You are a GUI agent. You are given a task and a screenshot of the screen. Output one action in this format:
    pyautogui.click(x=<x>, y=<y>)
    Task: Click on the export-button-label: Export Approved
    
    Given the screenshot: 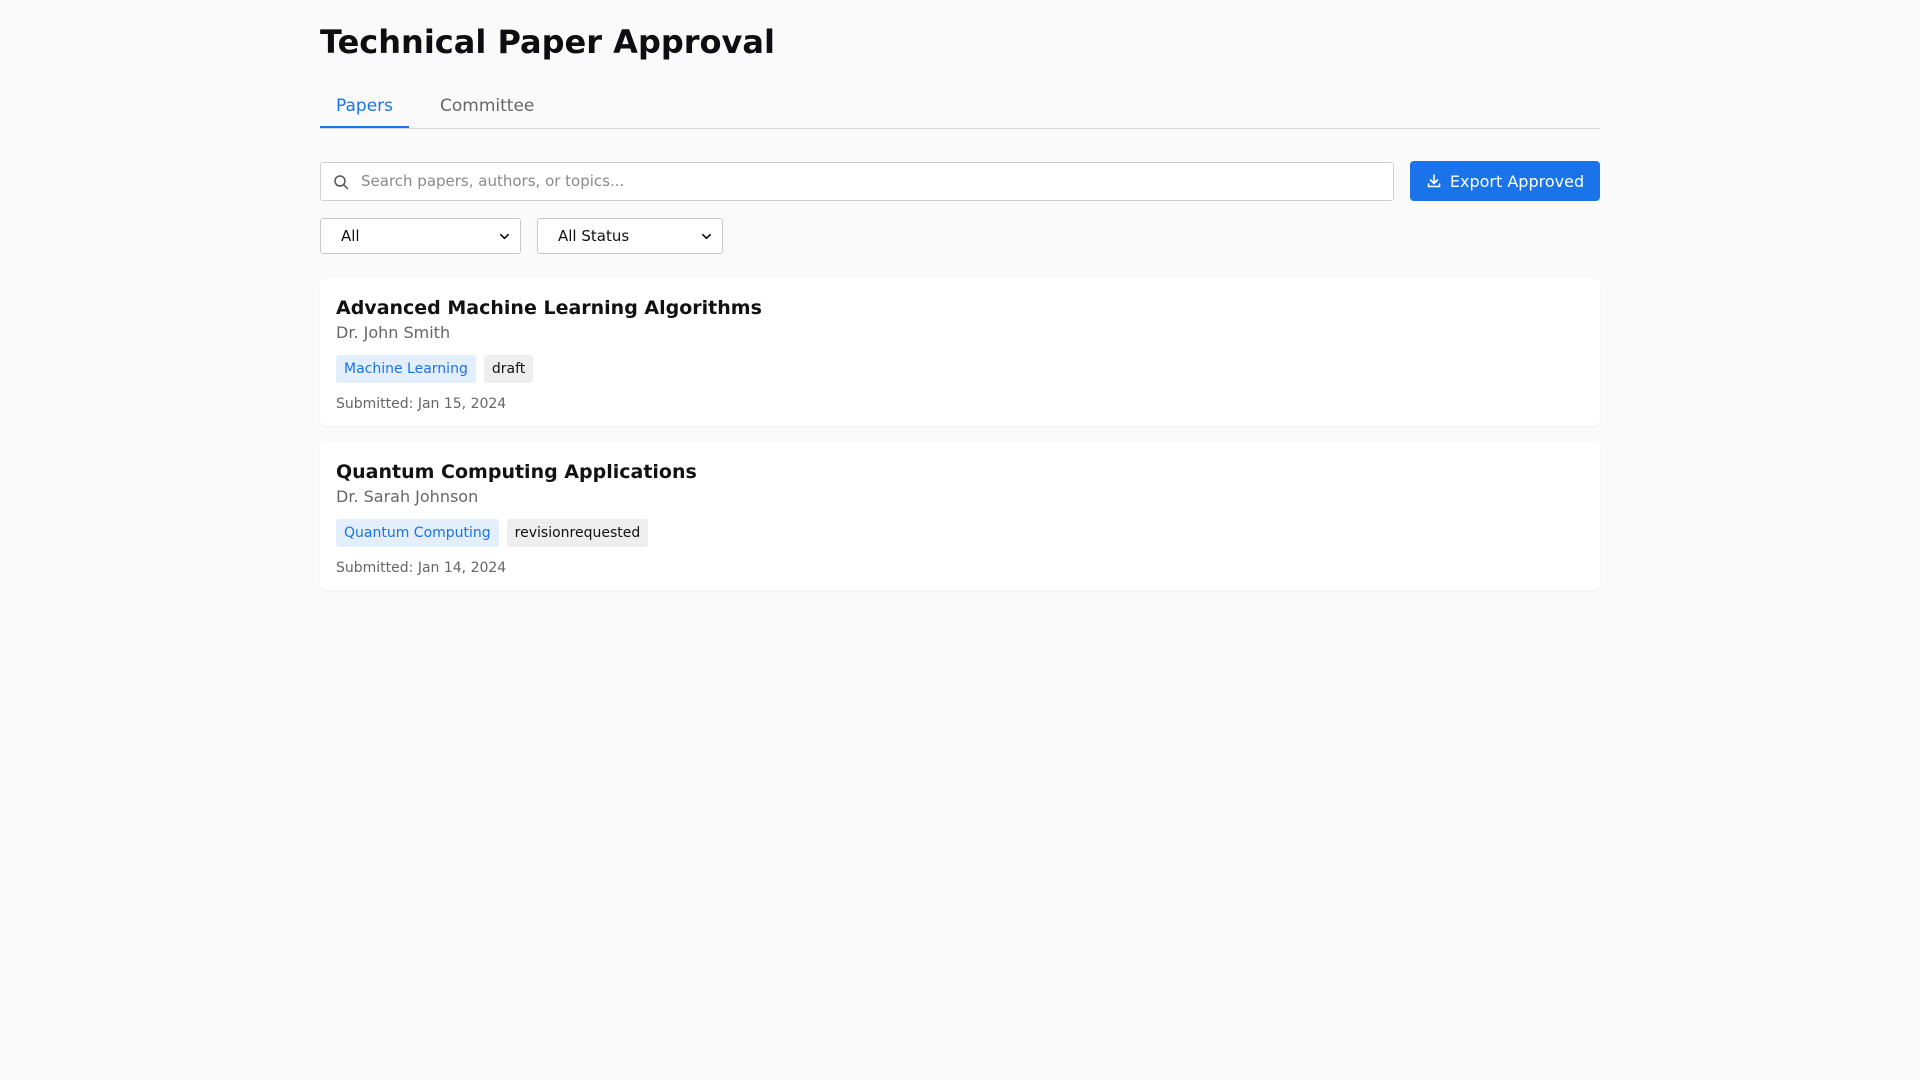 What is the action you would take?
    pyautogui.click(x=1517, y=181)
    